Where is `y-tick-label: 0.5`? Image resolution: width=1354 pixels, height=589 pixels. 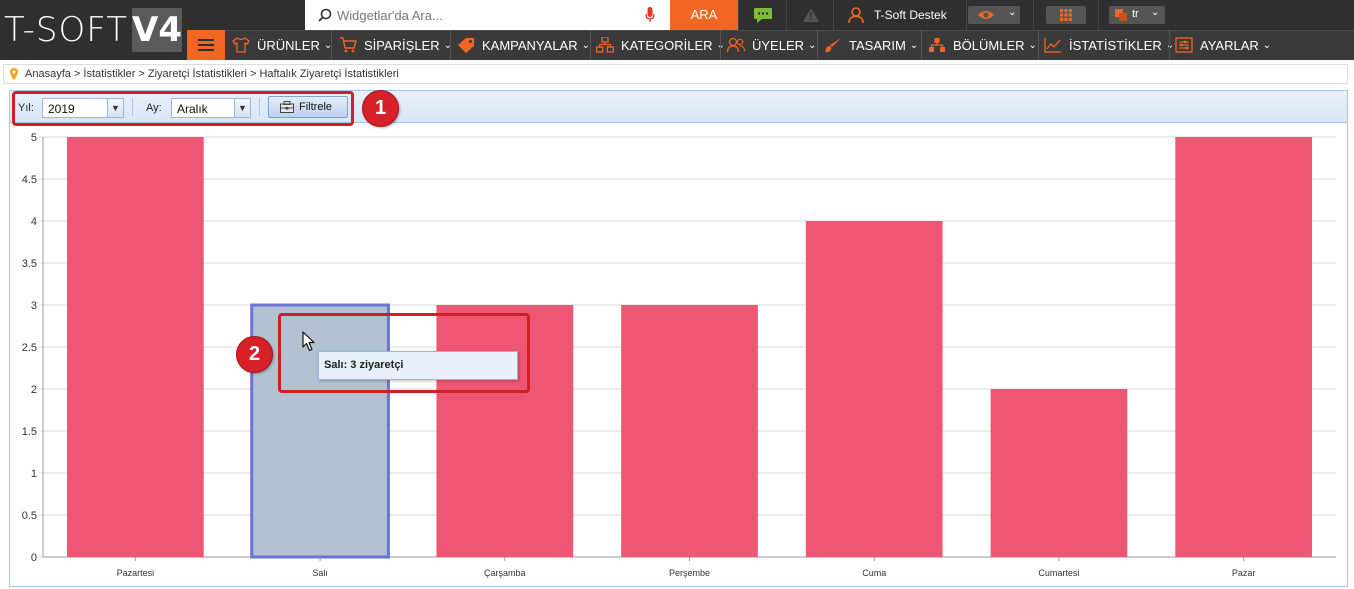
y-tick-label: 0.5 is located at coordinates (29, 516).